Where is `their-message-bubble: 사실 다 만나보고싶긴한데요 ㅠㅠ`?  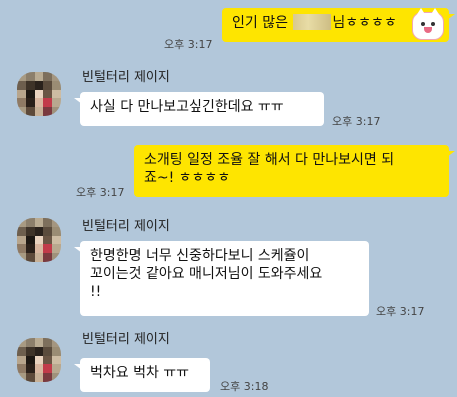
their-message-bubble: 사실 다 만나보고싶긴한데요 ㅠㅠ is located at coordinates (202, 109).